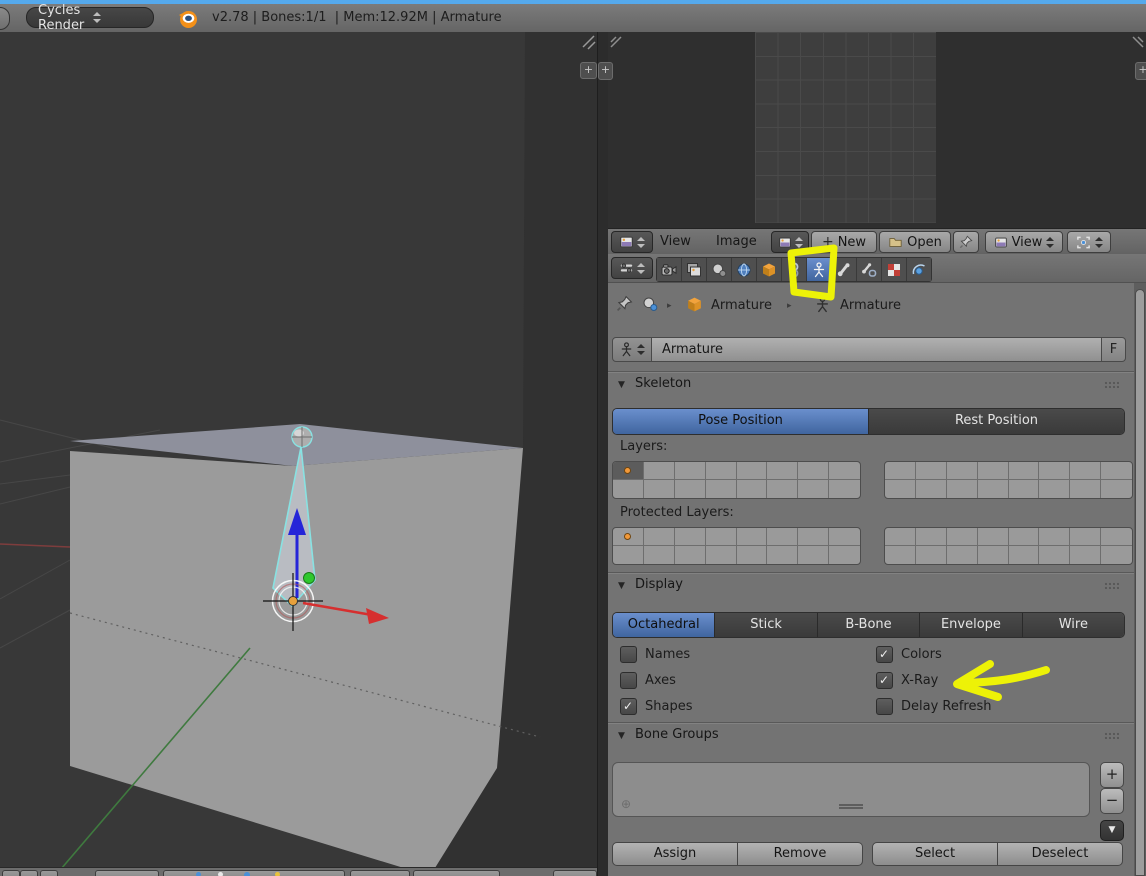  Describe the element at coordinates (632, 349) in the screenshot. I see `armature-id-dropdown` at that location.